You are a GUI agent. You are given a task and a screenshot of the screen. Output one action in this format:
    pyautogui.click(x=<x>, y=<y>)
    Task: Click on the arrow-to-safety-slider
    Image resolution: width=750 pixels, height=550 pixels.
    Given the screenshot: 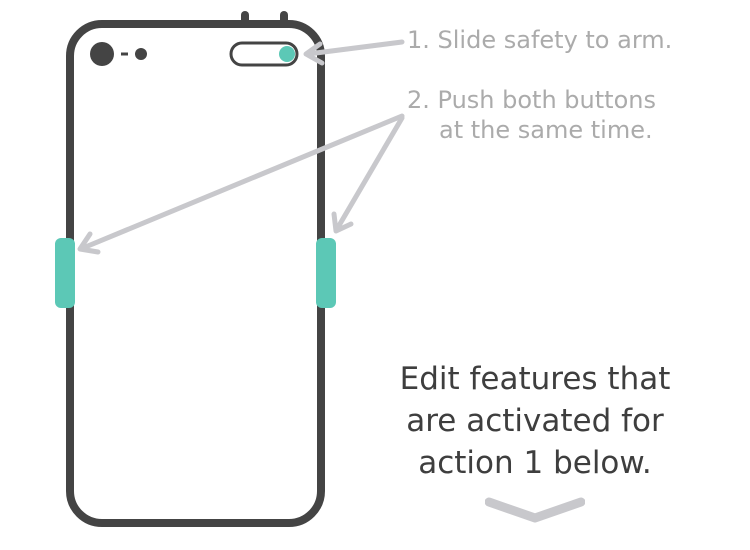 What is the action you would take?
    pyautogui.click(x=354, y=52)
    